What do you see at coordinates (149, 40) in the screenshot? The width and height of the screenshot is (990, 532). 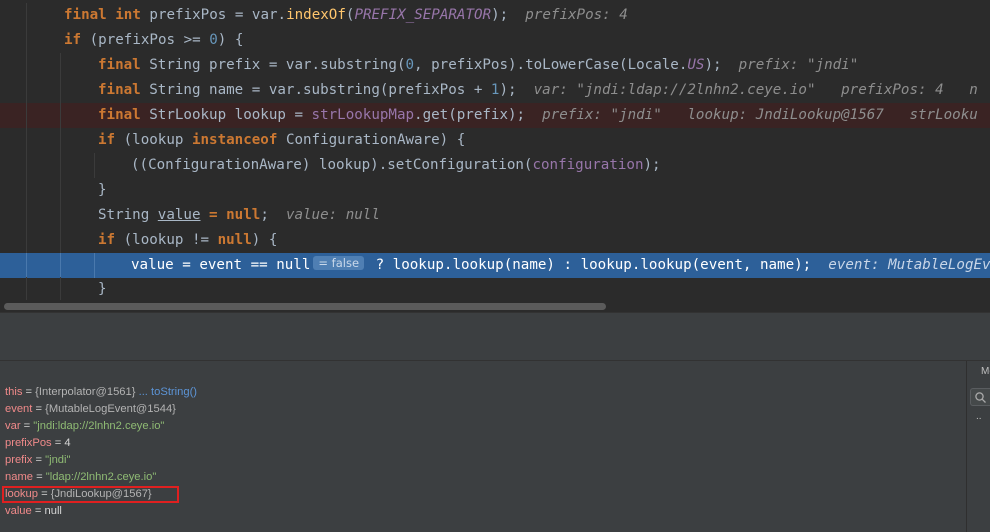 I see `code-token: (prefixPos >=` at bounding box center [149, 40].